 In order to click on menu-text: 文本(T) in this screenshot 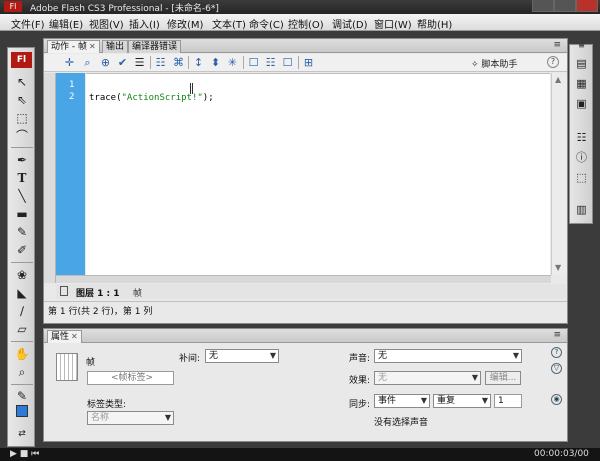, I will do `click(229, 23)`.